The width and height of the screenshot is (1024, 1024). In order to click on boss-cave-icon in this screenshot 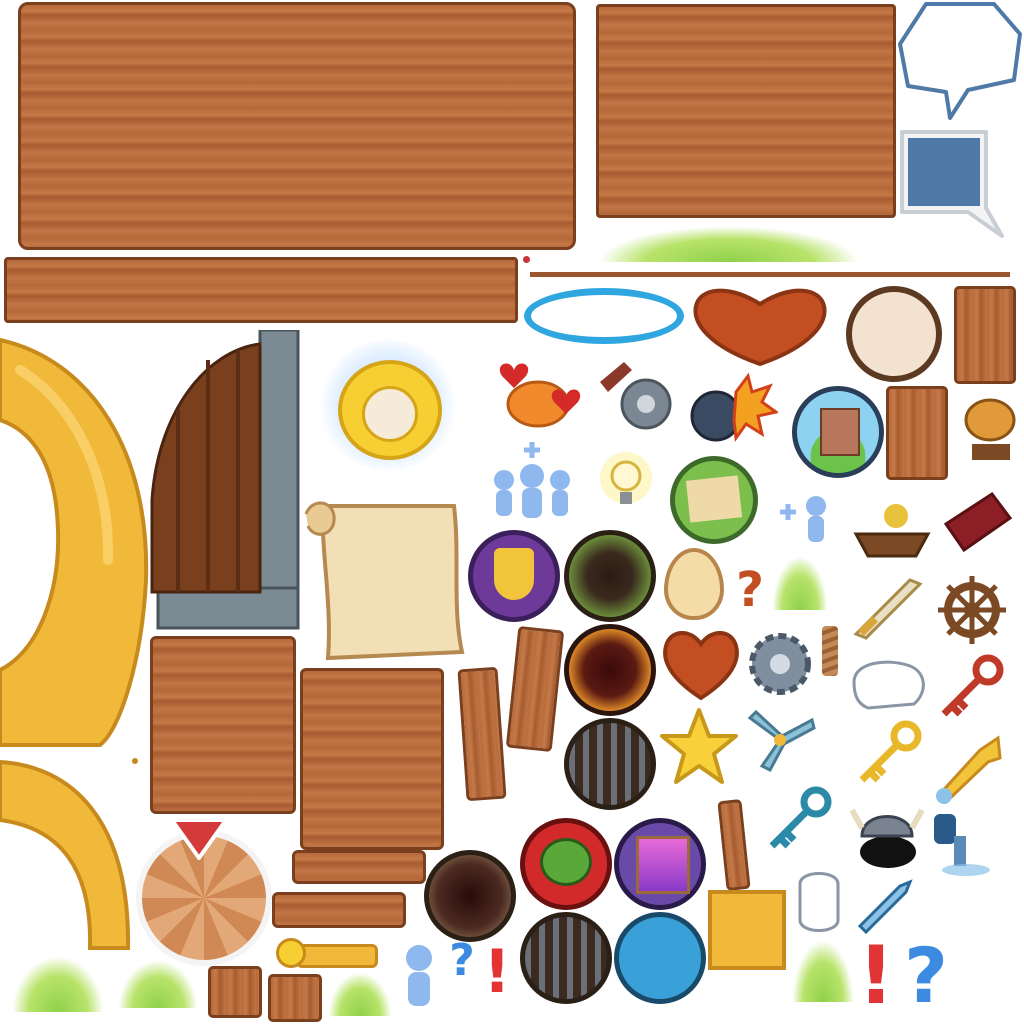, I will do `click(610, 670)`.